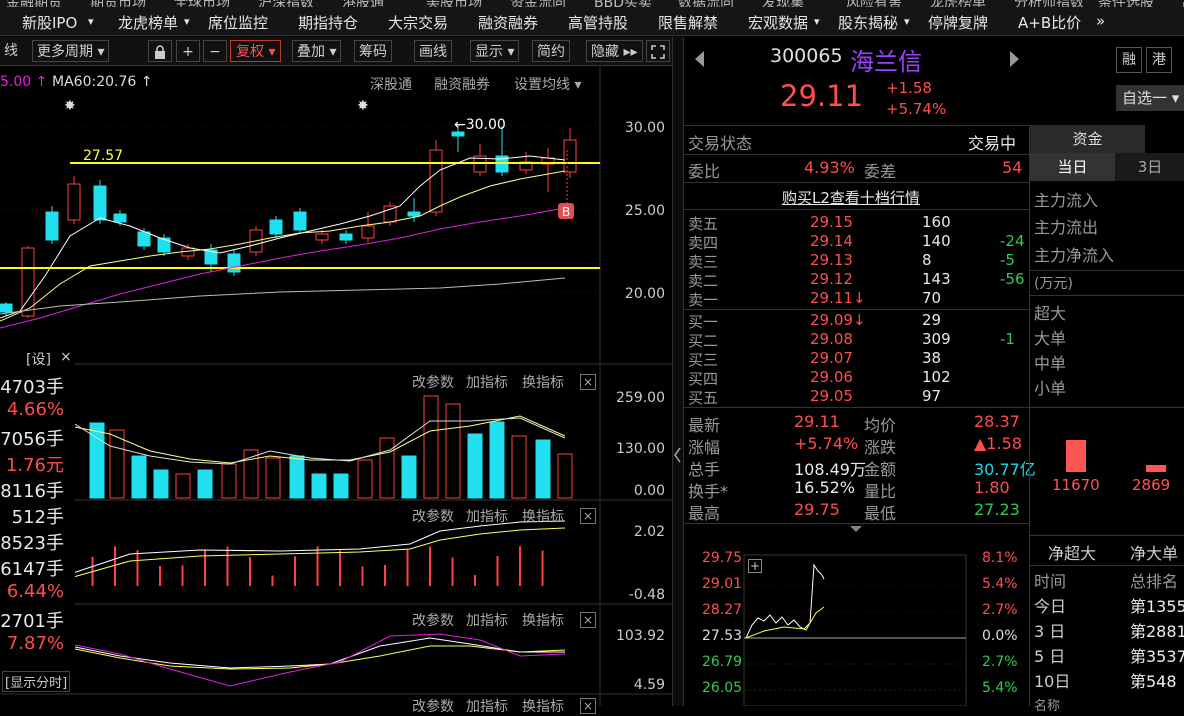 The image size is (1184, 716). Describe the element at coordinates (543, 516) in the screenshot. I see `macd_panel-btn-2: 换指标` at that location.